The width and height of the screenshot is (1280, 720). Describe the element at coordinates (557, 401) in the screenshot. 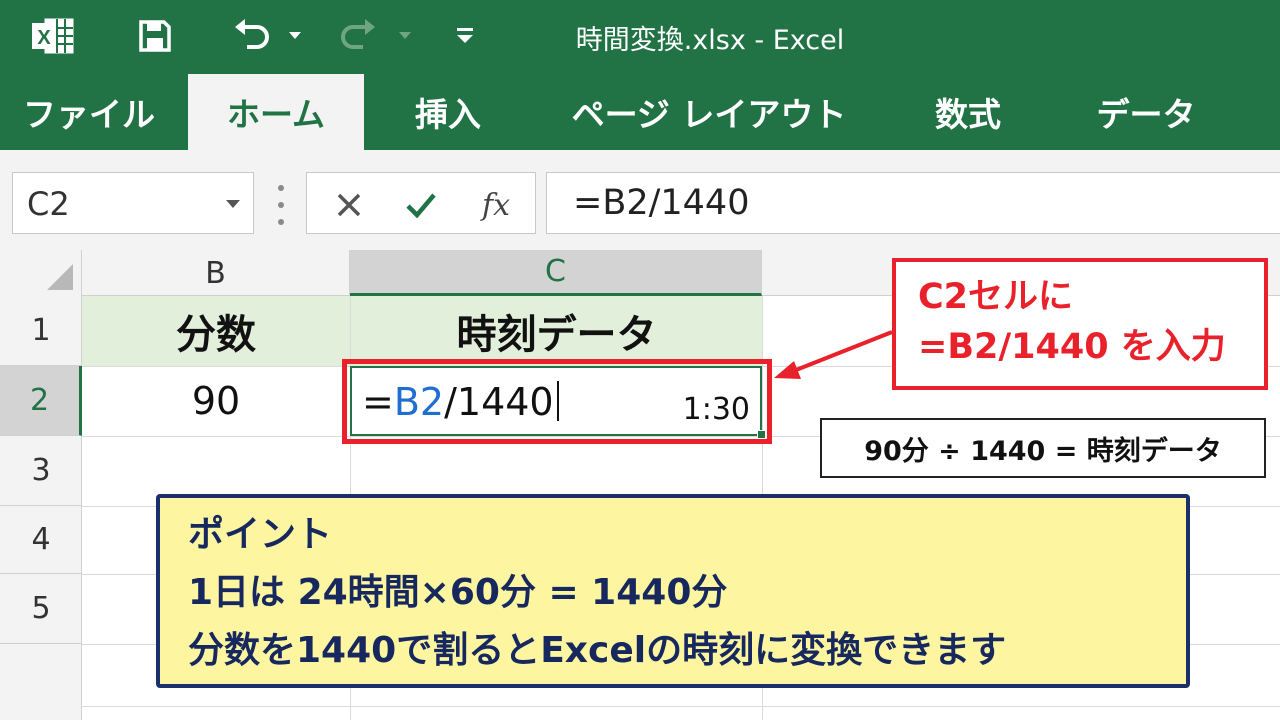

I see `highlight-frame` at that location.